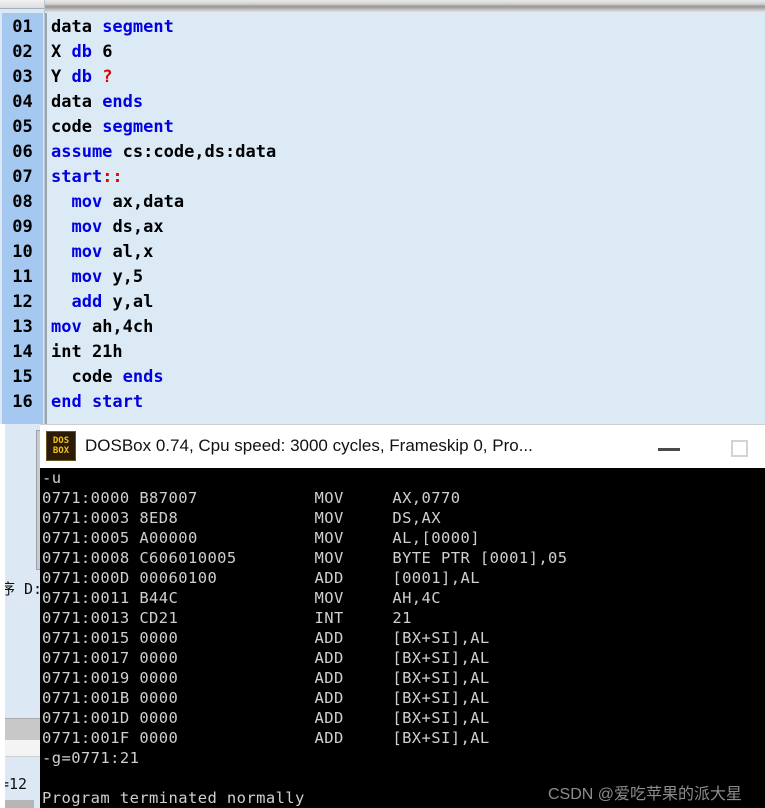 The height and width of the screenshot is (808, 765). I want to click on editor-line-text: code segment, so click(108, 127).